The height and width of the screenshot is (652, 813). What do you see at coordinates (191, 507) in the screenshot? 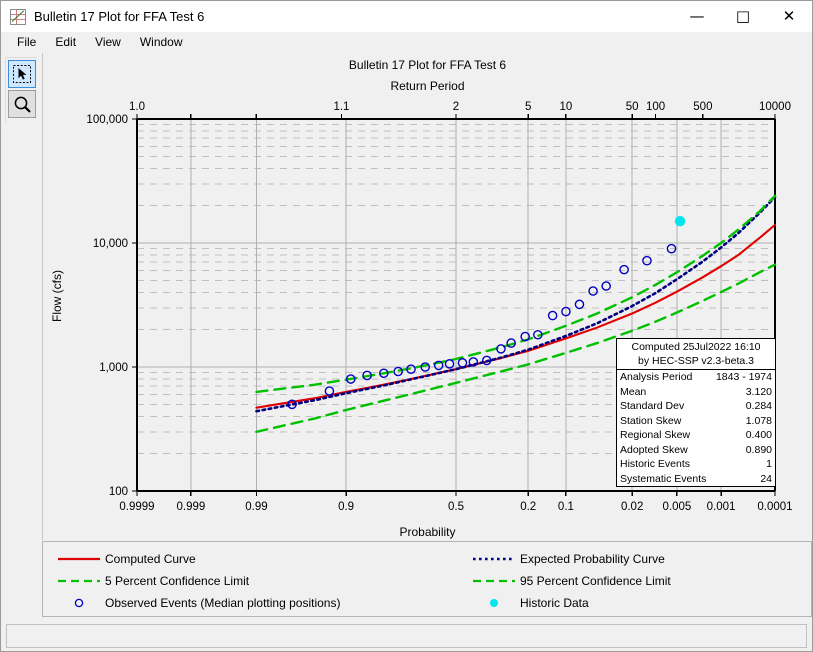
I see `axis-tick-label: 0.999` at bounding box center [191, 507].